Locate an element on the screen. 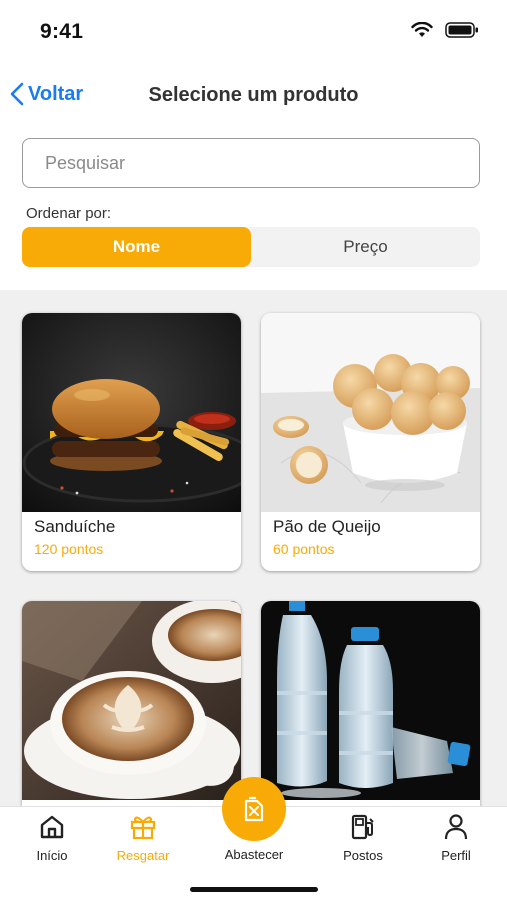 The height and width of the screenshot is (900, 507). wifi-icon is located at coordinates (422, 29).